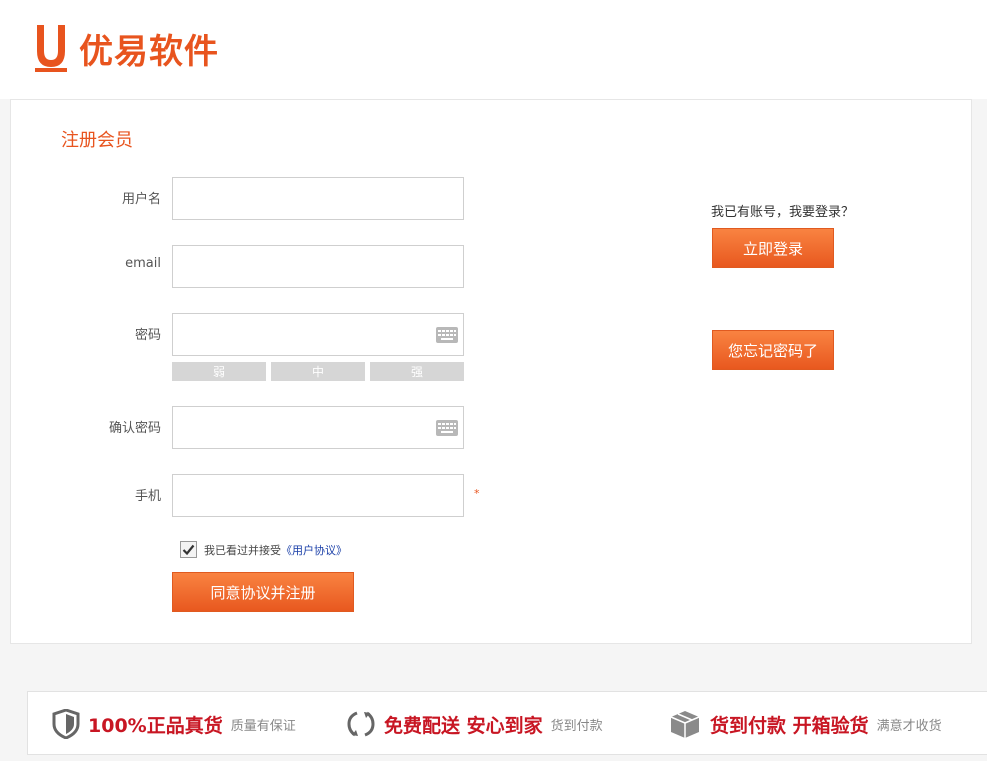 Image resolution: width=987 pixels, height=761 pixels. Describe the element at coordinates (318, 495) in the screenshot. I see `phone-input` at that location.